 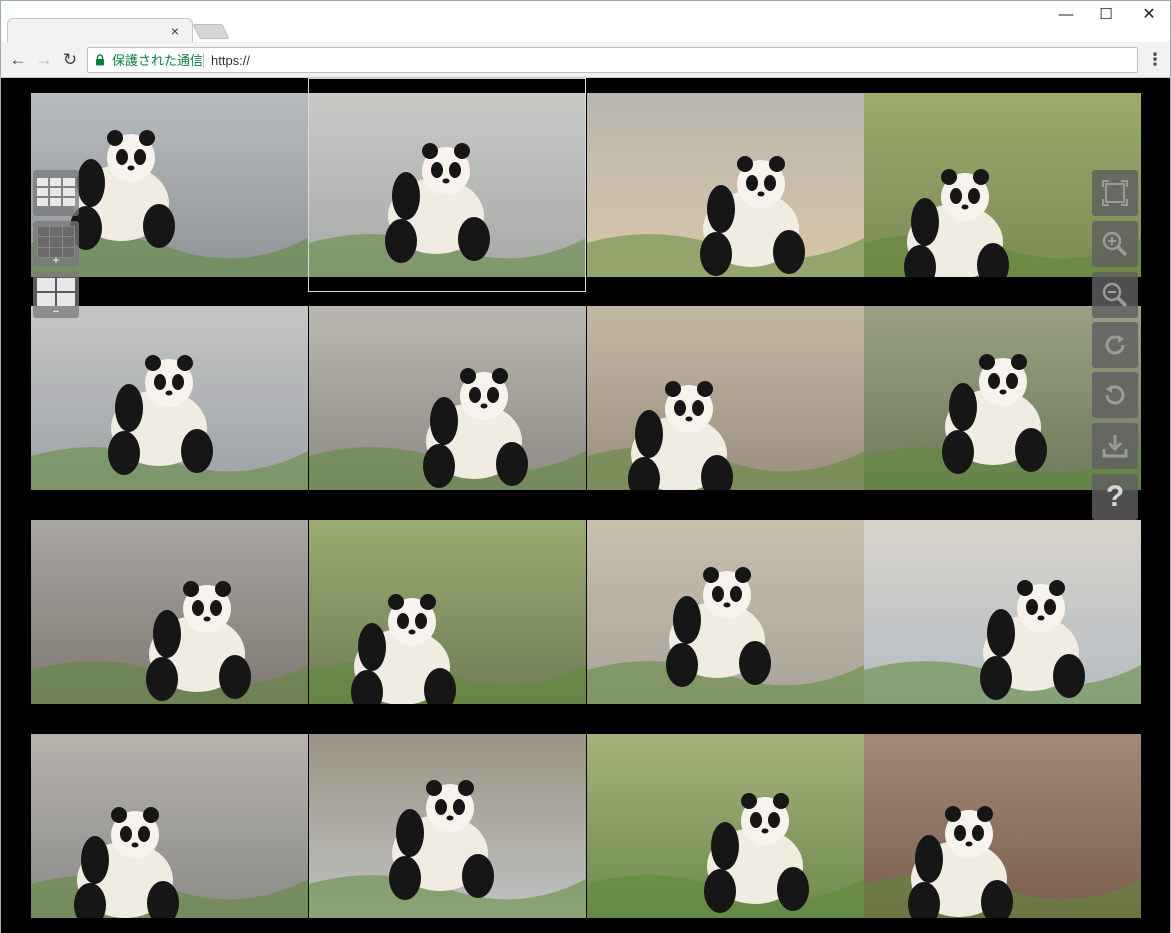 I want to click on download-button, so click(x=1115, y=446).